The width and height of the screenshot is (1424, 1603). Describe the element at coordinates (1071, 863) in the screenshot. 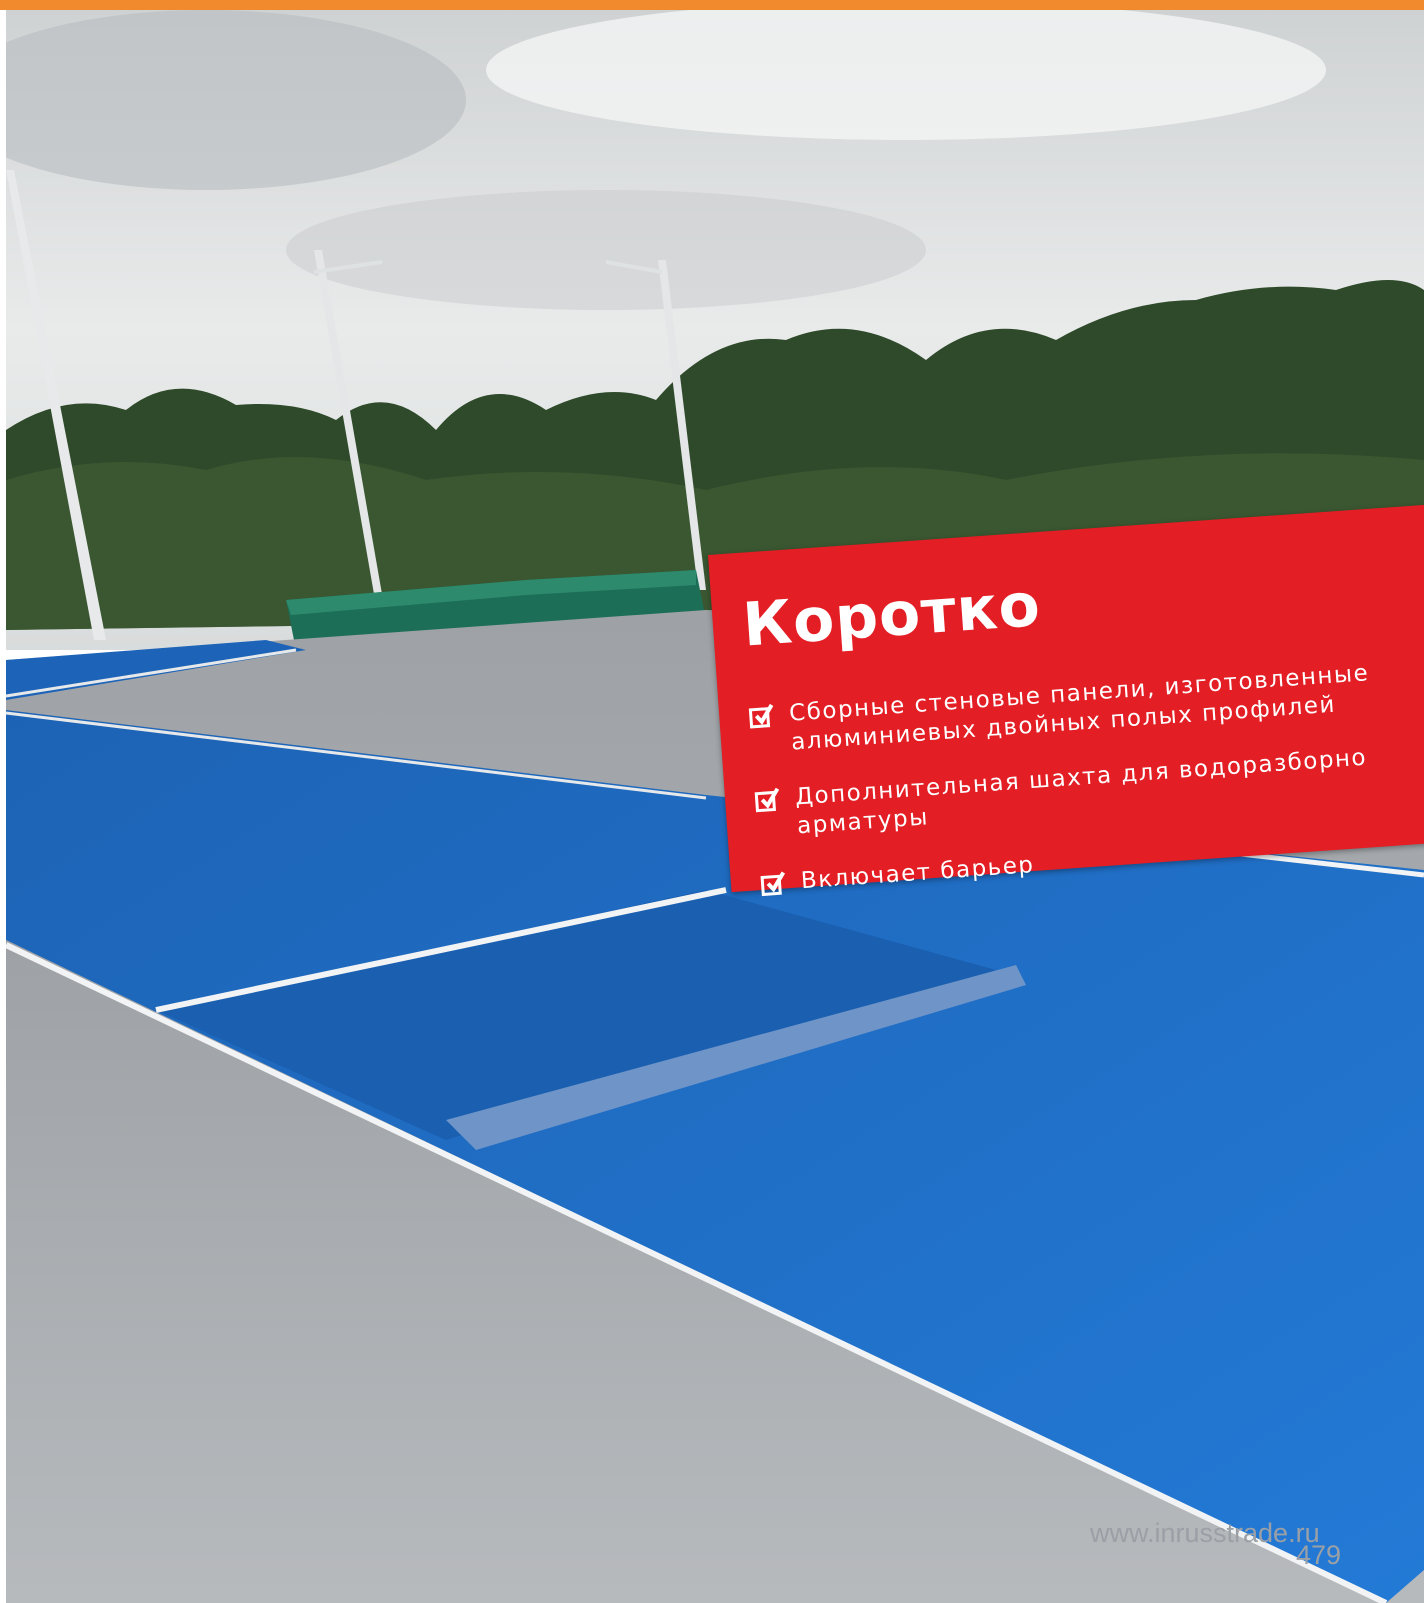

I see `list-item: Включает барьер` at that location.